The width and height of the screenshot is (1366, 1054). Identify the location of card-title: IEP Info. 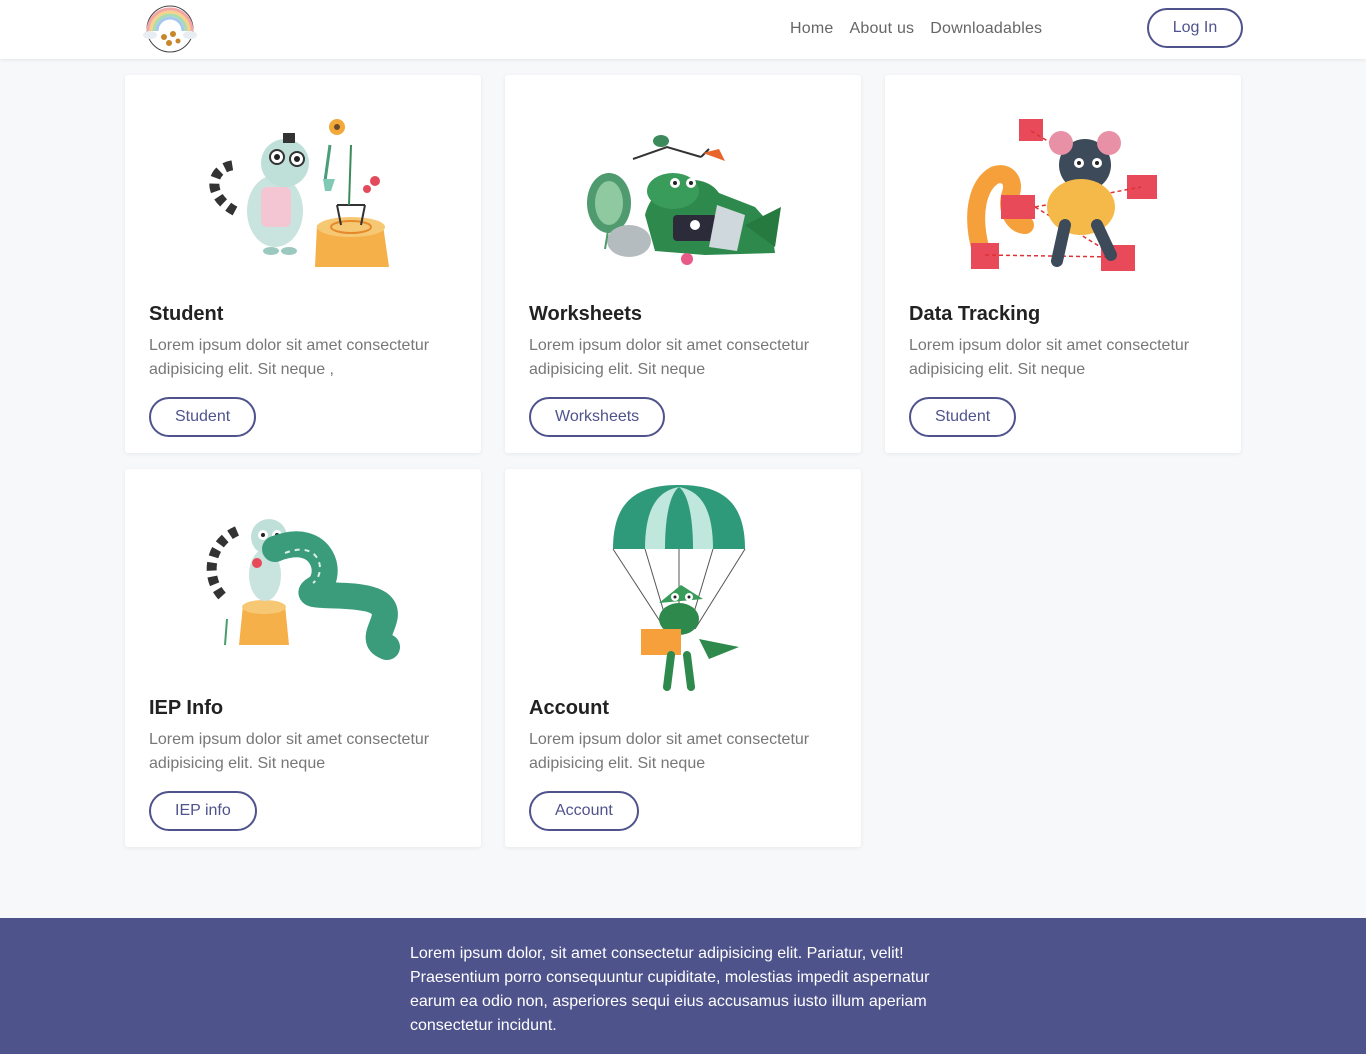
(186, 708).